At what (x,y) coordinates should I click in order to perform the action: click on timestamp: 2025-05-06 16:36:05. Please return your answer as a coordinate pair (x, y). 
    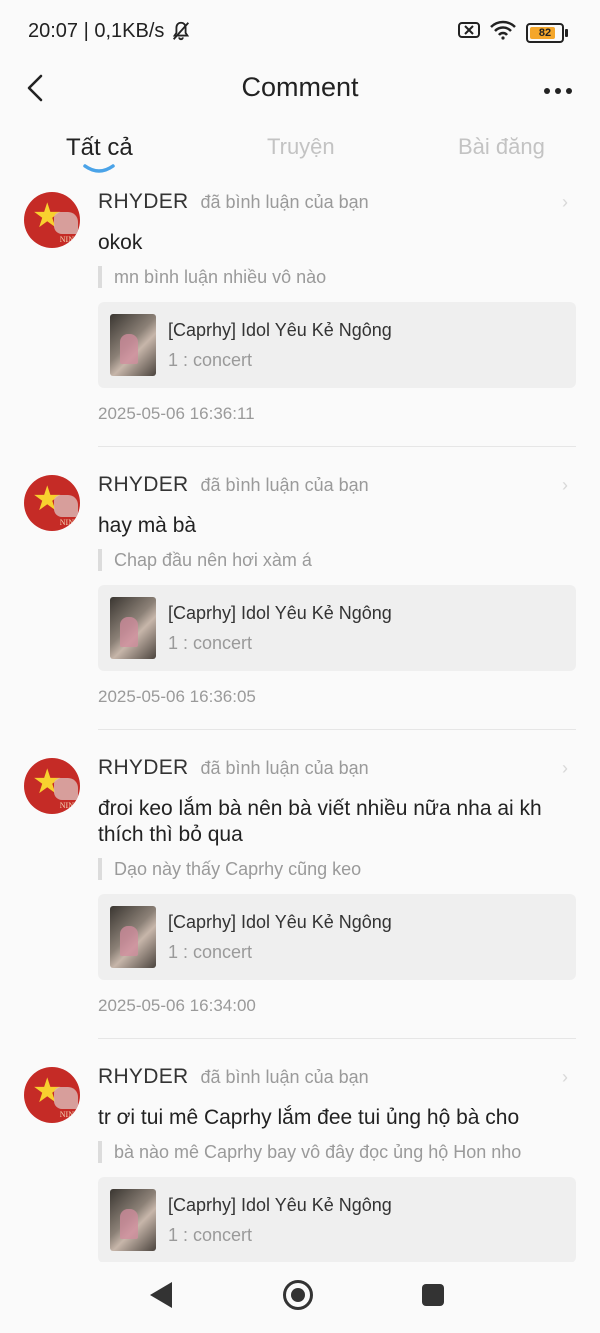
    Looking at the image, I should click on (177, 696).